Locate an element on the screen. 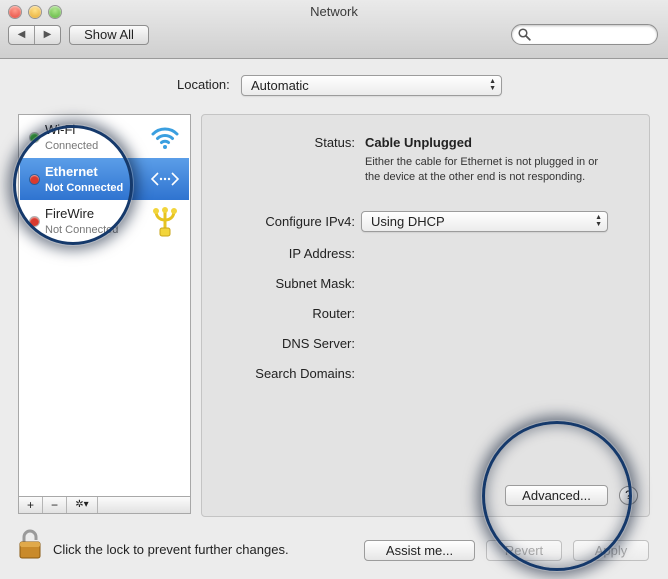  gear-icon: ✲▾ is located at coordinates (82, 505).